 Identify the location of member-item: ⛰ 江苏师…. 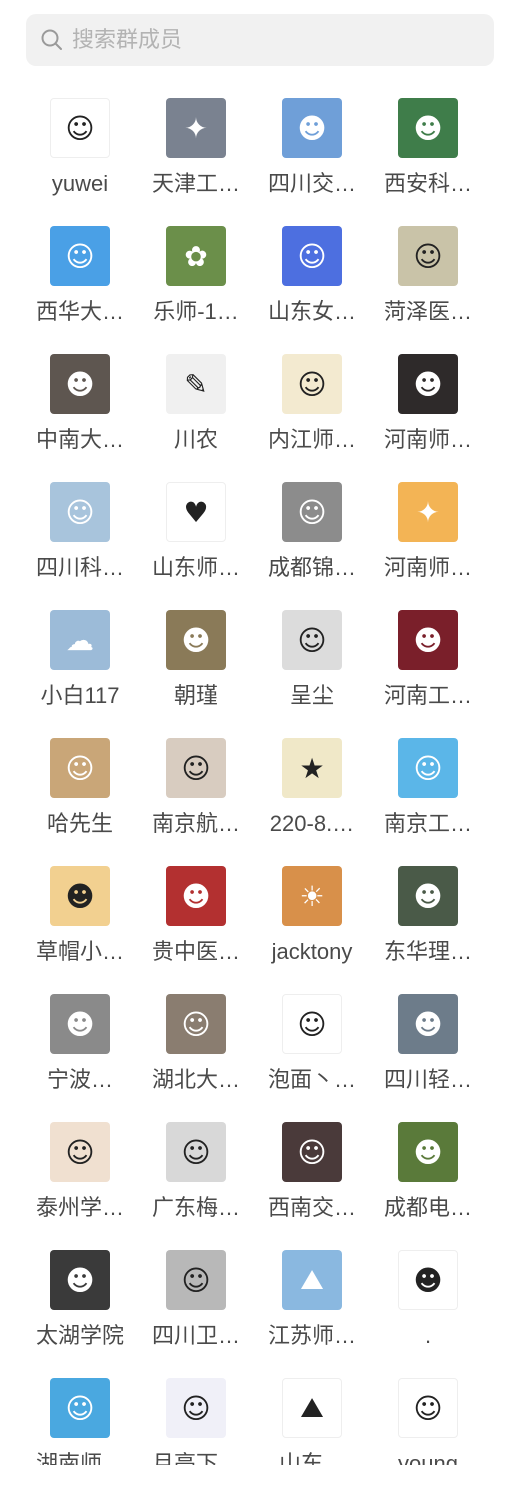
(312, 1314).